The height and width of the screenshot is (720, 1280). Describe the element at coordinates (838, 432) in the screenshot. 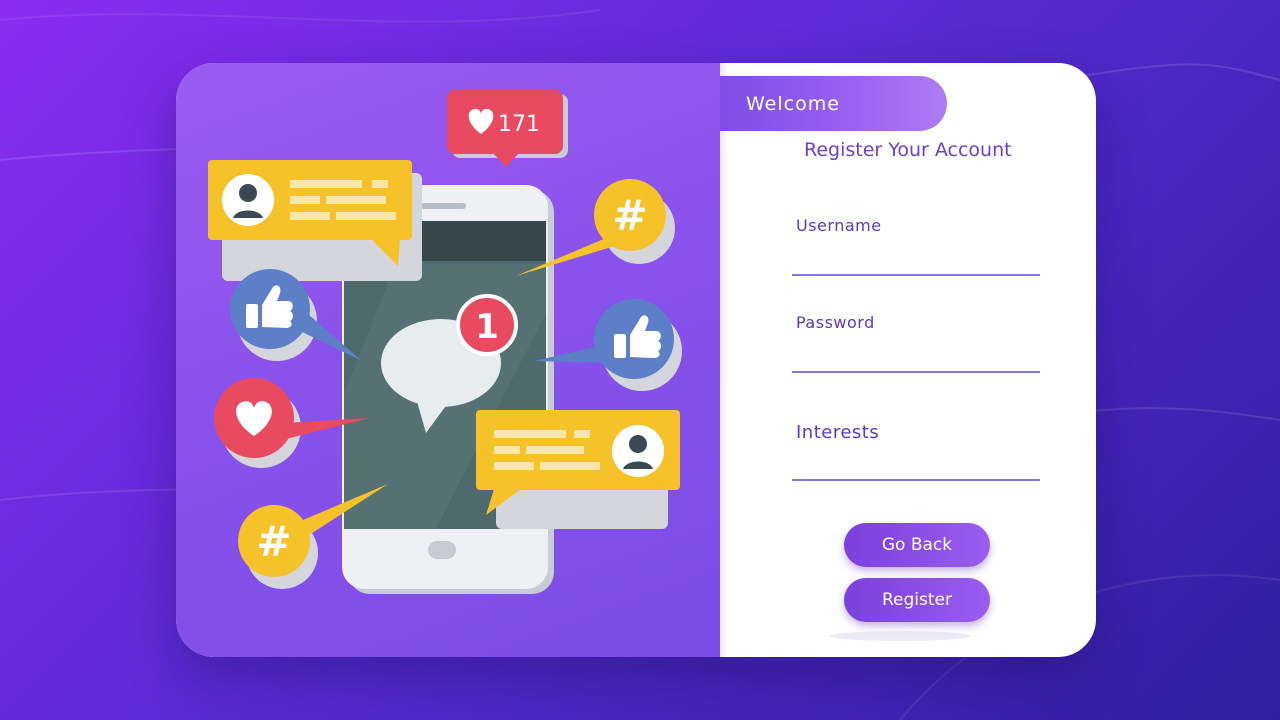

I see `interests-label: Interests` at that location.